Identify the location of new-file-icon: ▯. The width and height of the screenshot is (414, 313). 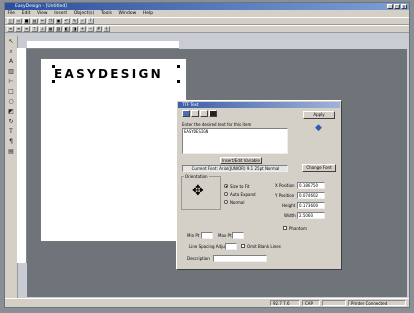
(10, 21).